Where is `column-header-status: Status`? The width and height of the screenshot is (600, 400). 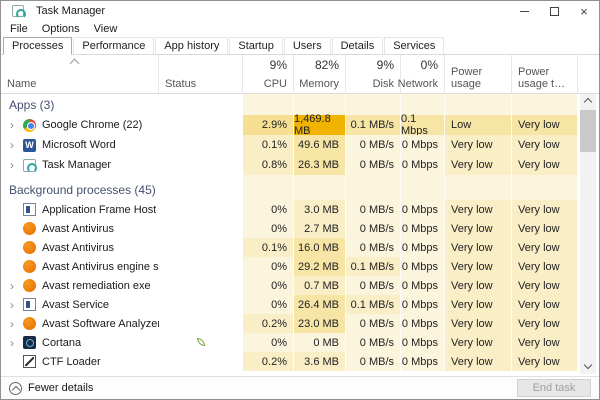
column-header-status: Status is located at coordinates (201, 74).